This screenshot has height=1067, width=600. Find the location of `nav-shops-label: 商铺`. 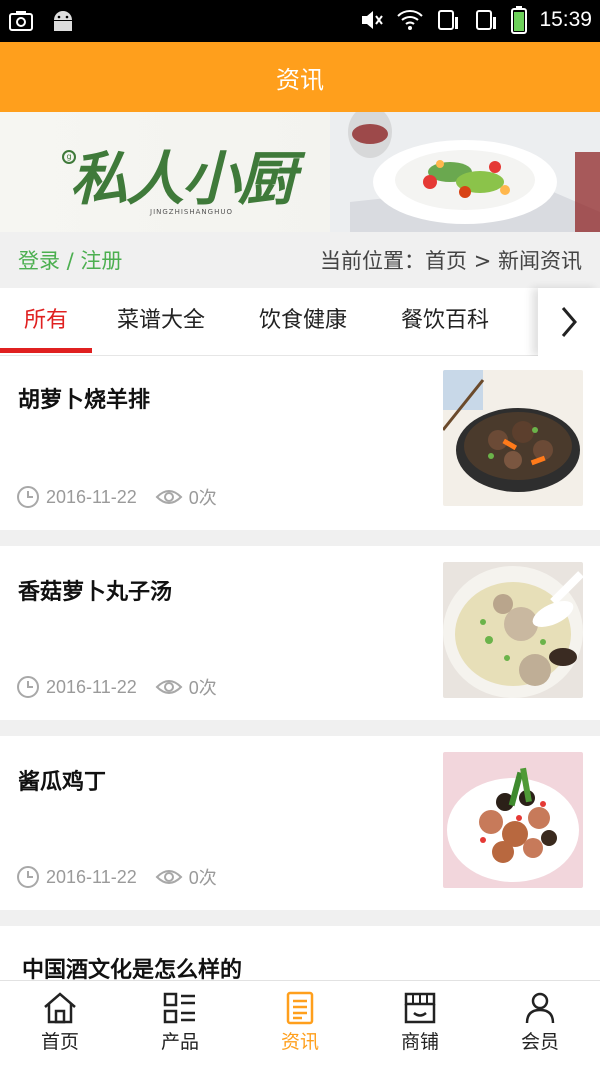

nav-shops-label: 商铺 is located at coordinates (419, 1042).